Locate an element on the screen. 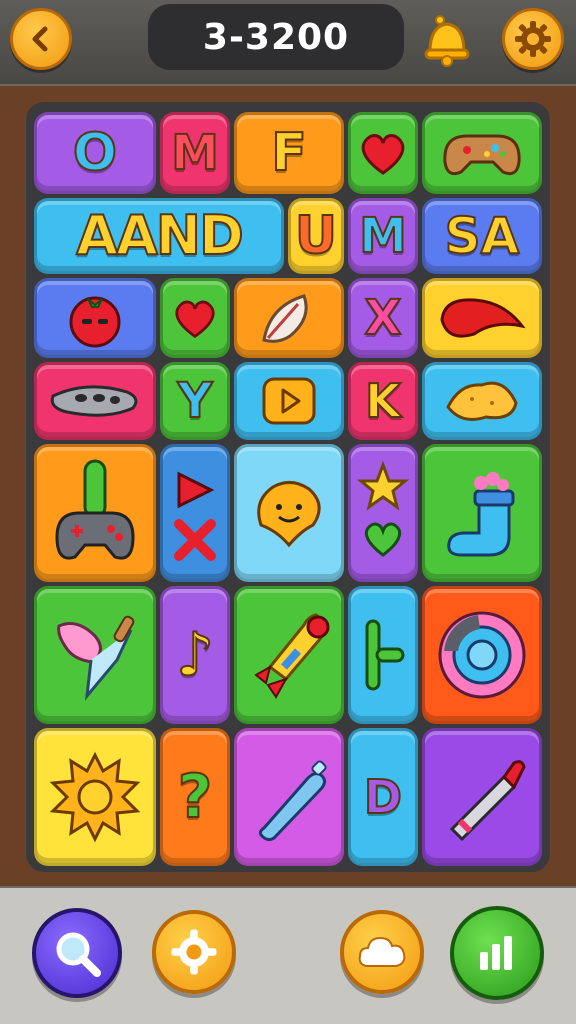  bottle-icon is located at coordinates (292, 801).